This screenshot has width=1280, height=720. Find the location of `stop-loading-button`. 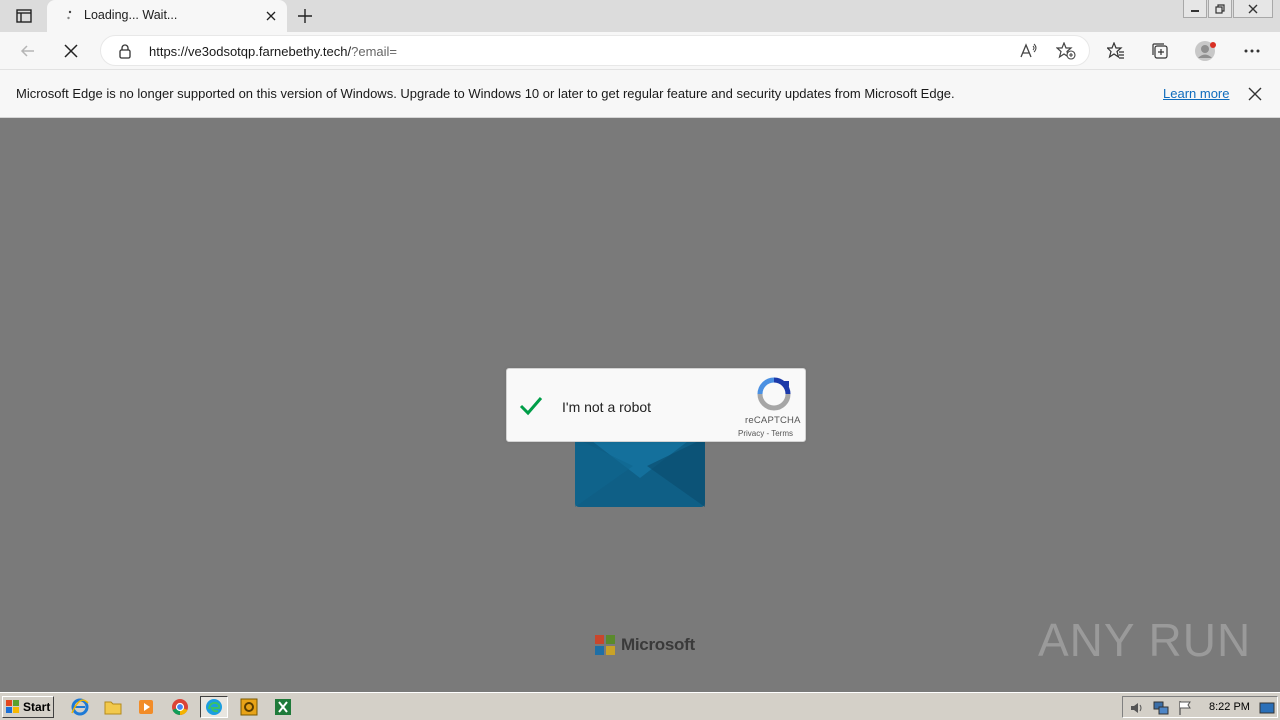

stop-loading-button is located at coordinates (71, 51).